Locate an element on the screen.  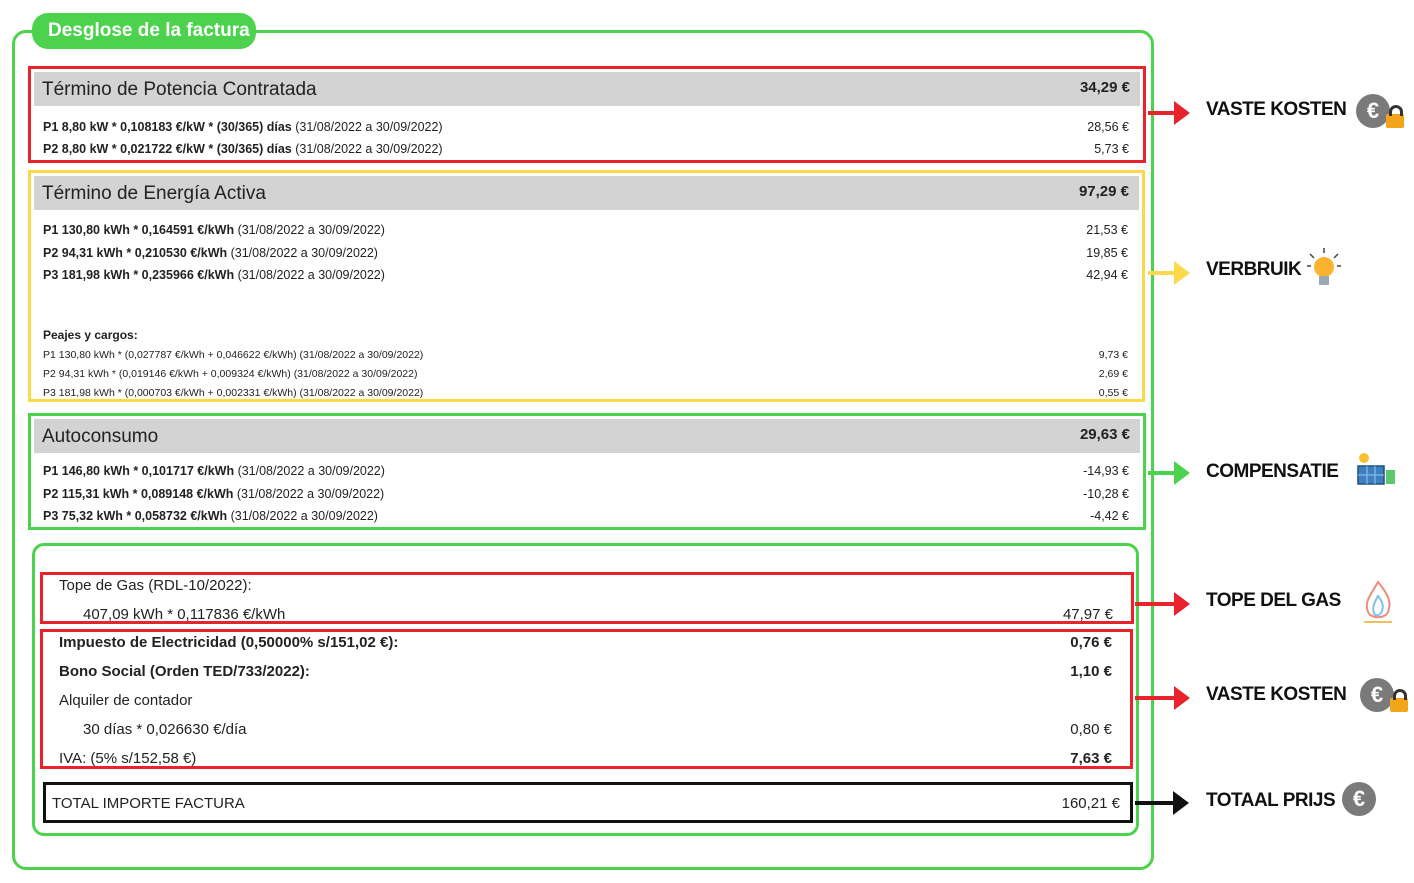
annotation-totaal-prijs: TOTAAL PRIJS is located at coordinates (1271, 800).